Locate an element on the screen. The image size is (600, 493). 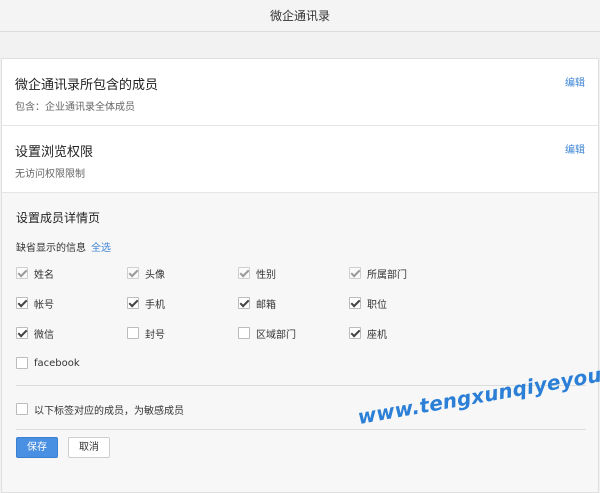
field-option: 座机 is located at coordinates (368, 333).